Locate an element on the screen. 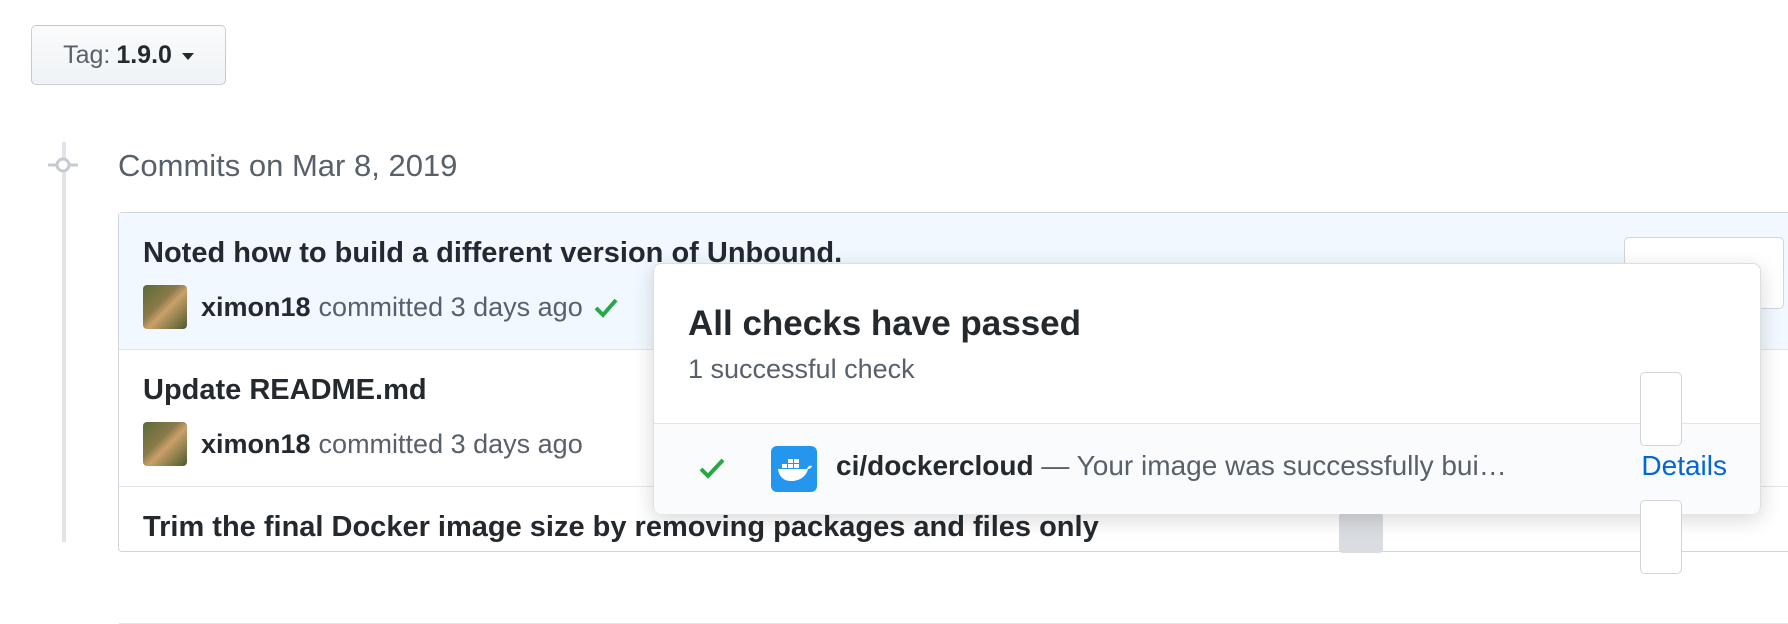  popover-title: All checks have passed is located at coordinates (884, 323).